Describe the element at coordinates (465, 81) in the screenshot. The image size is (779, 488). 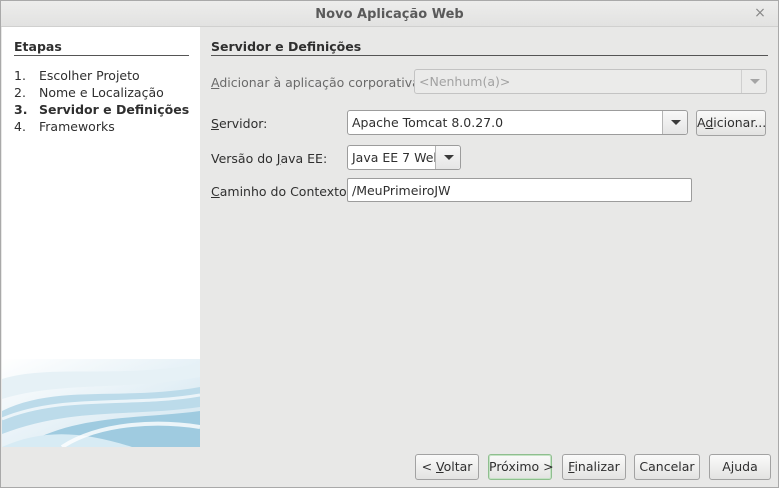
I see `enterprise-app-value: <Nenhum(a)>` at that location.